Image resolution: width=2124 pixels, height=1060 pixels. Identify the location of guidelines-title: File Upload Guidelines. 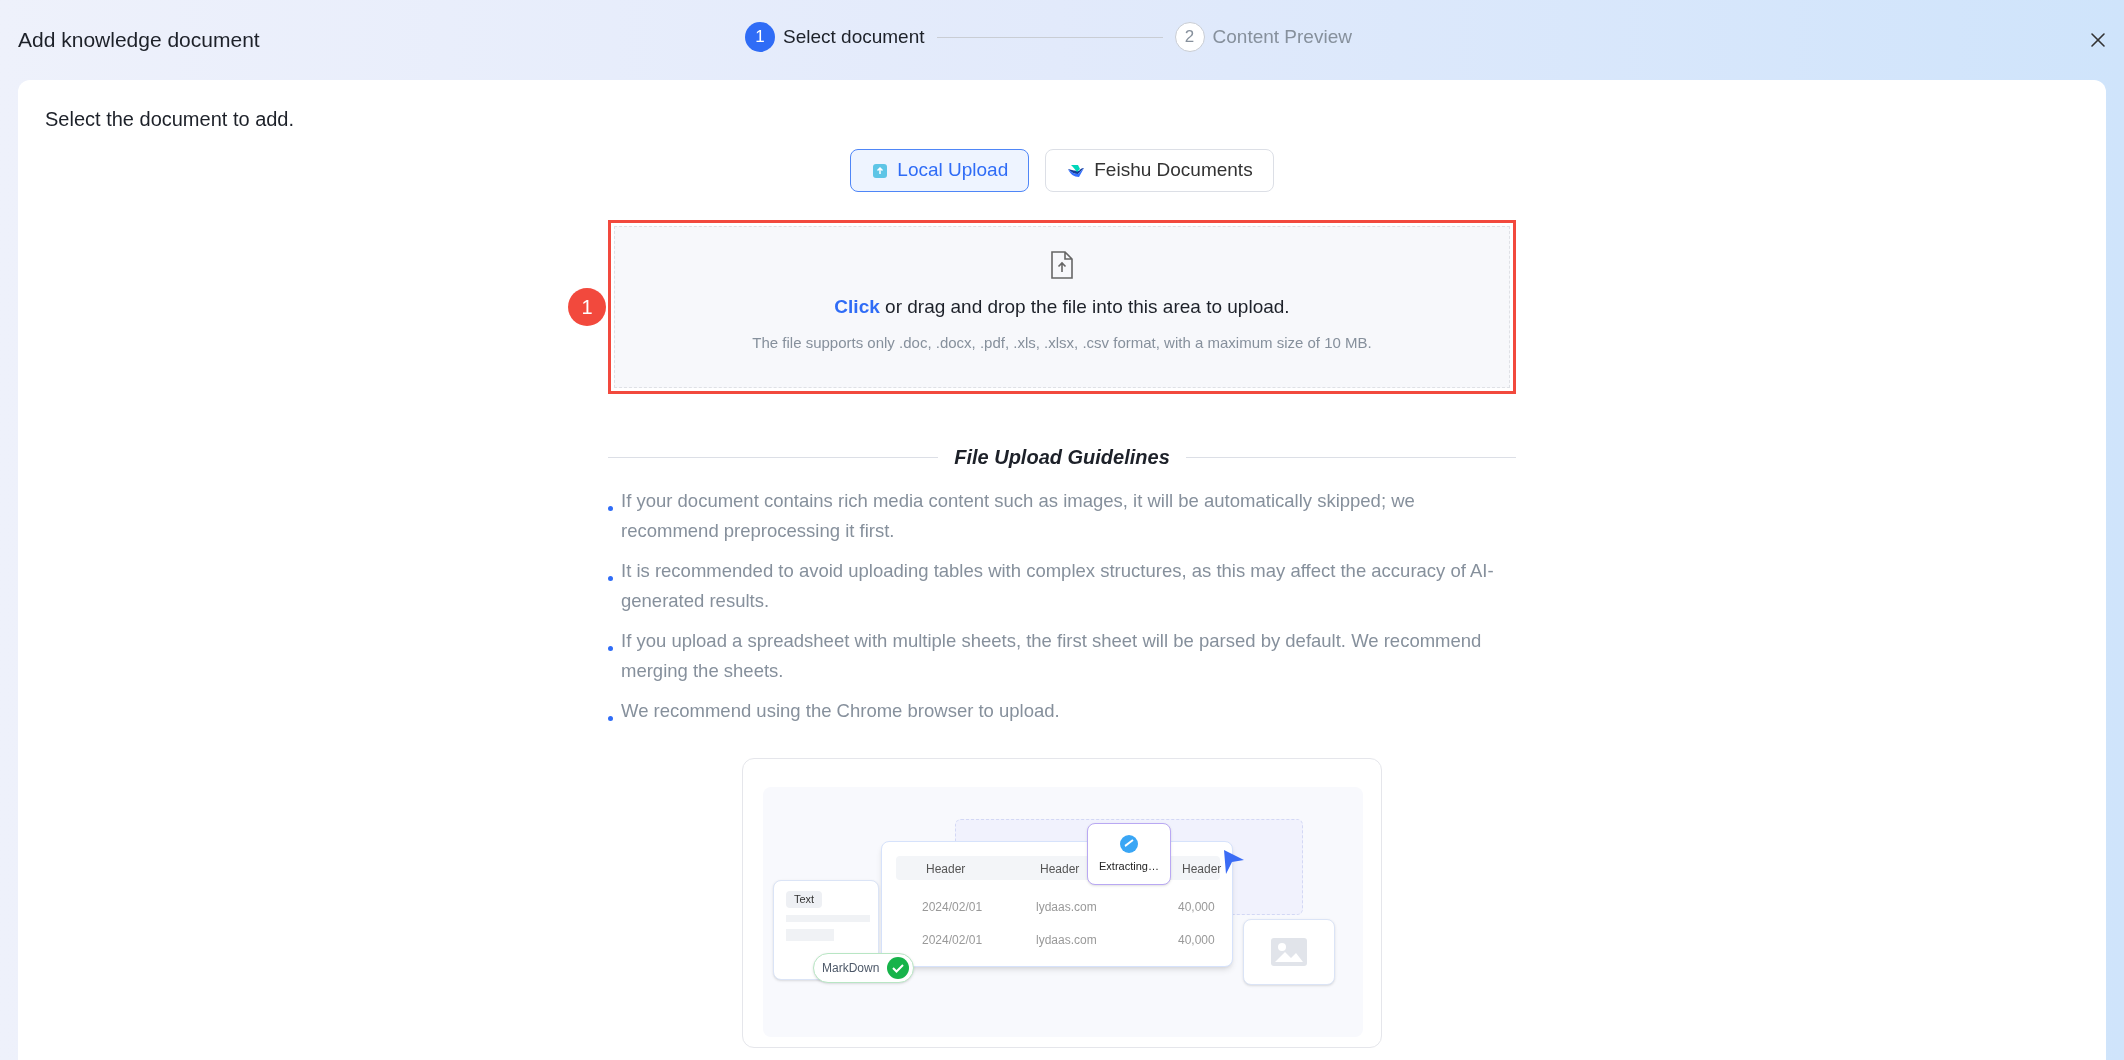
(1062, 457).